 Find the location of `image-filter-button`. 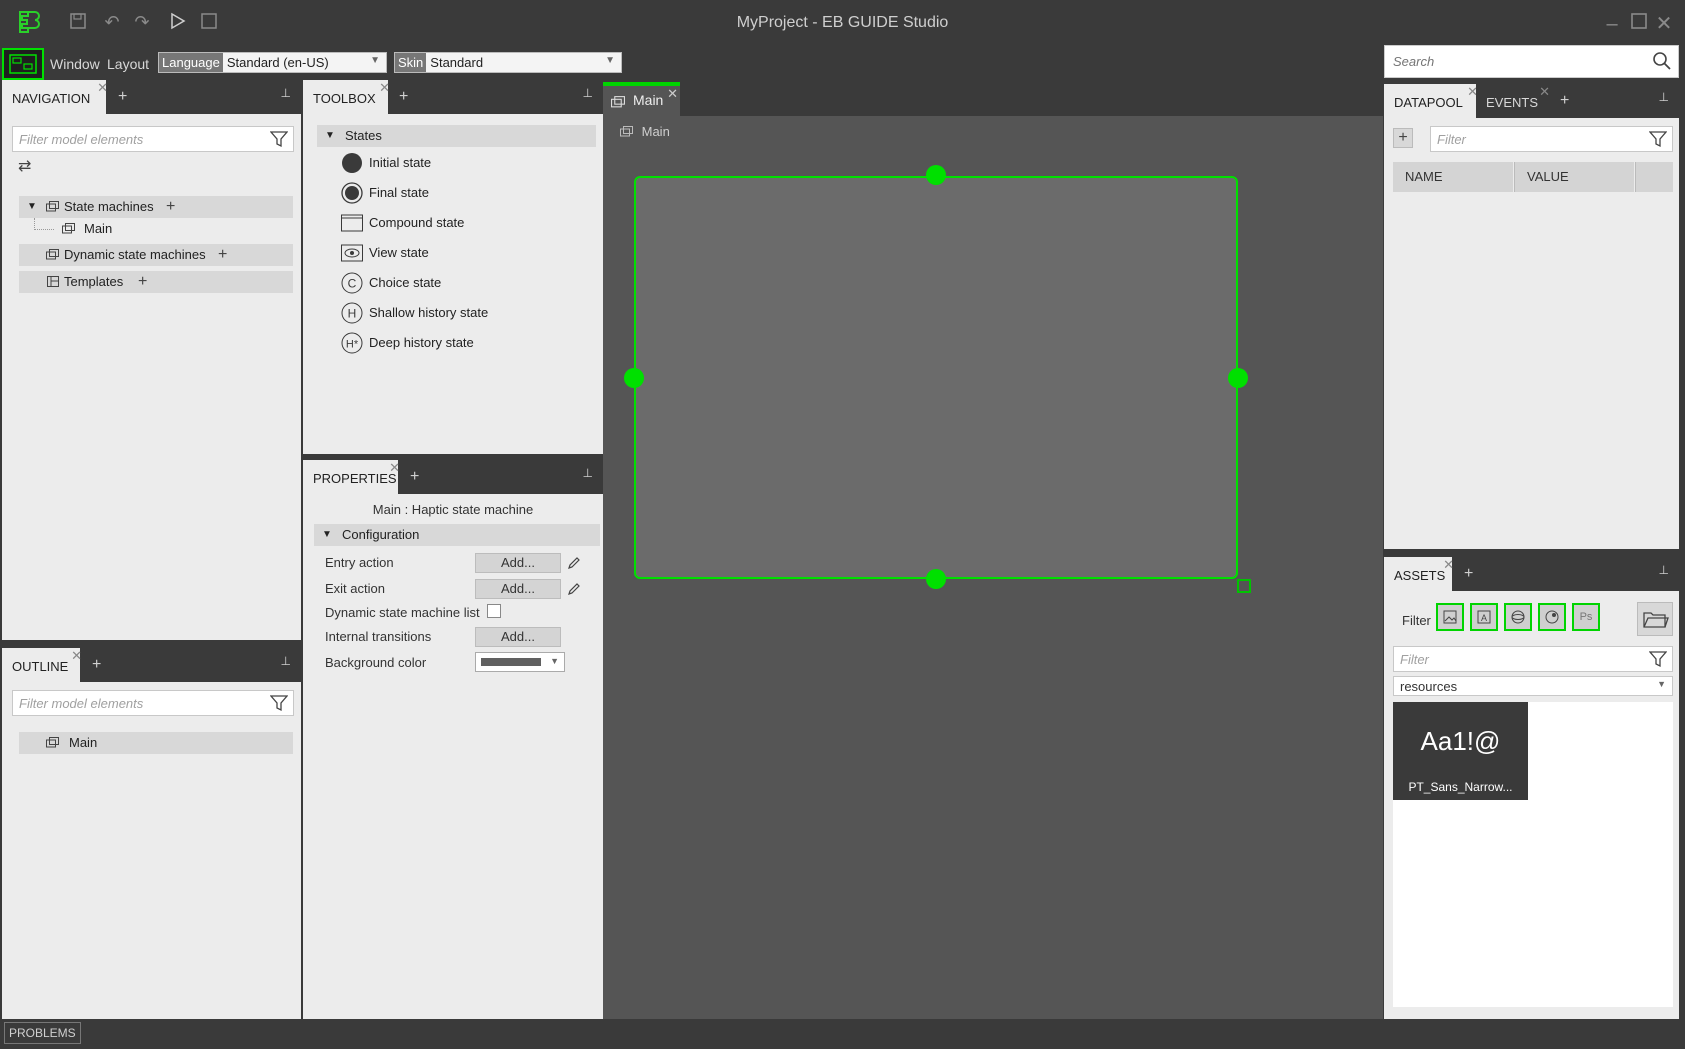

image-filter-button is located at coordinates (1450, 617).